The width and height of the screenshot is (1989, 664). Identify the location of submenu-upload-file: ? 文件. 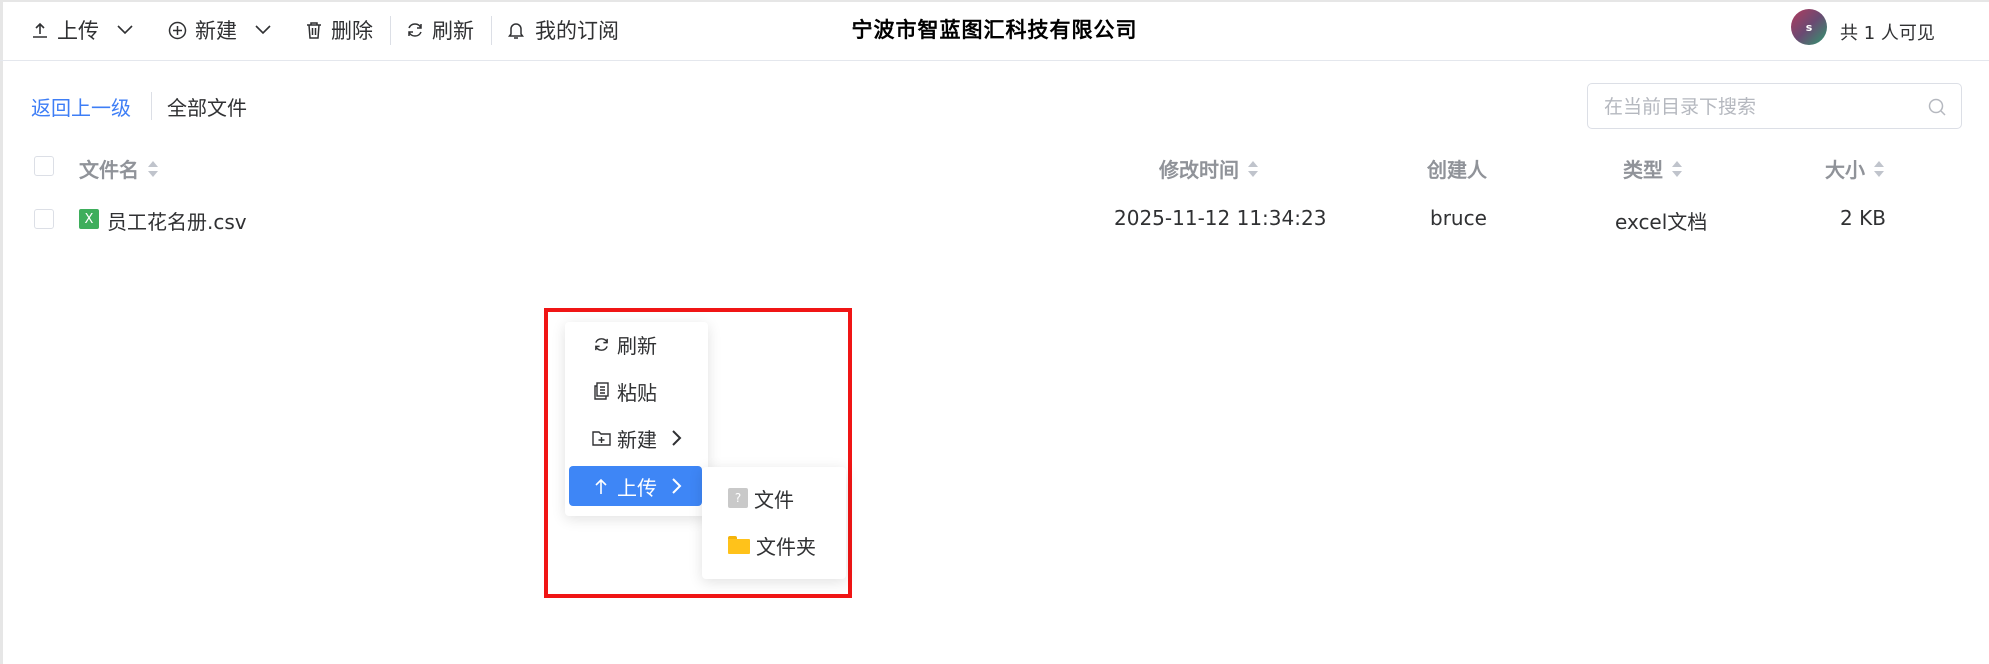
(761, 498).